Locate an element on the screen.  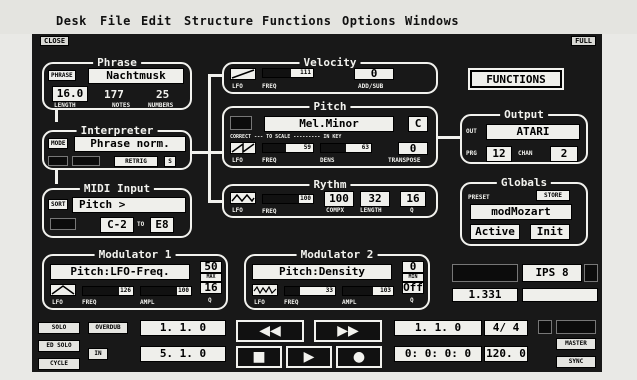
velocity-add-sub-field: 0 is located at coordinates (374, 74).